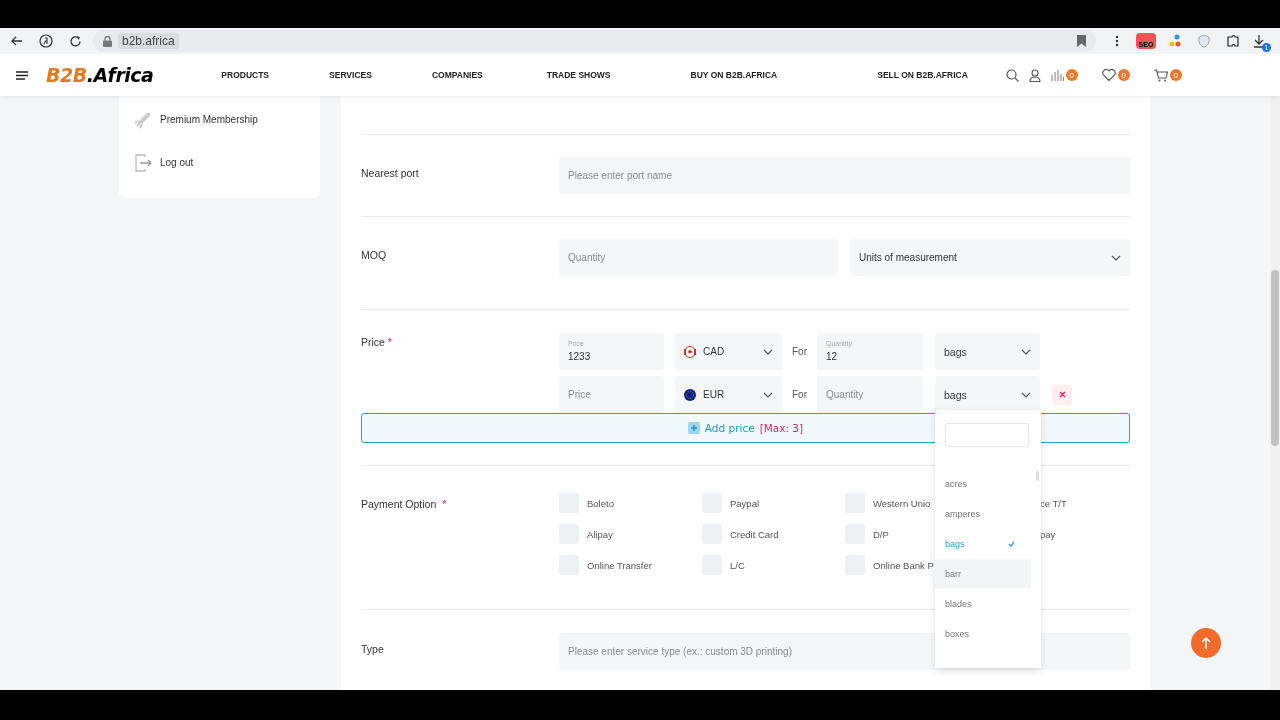 The height and width of the screenshot is (720, 1280). Describe the element at coordinates (754, 534) in the screenshot. I see `option-label: Credit Card` at that location.